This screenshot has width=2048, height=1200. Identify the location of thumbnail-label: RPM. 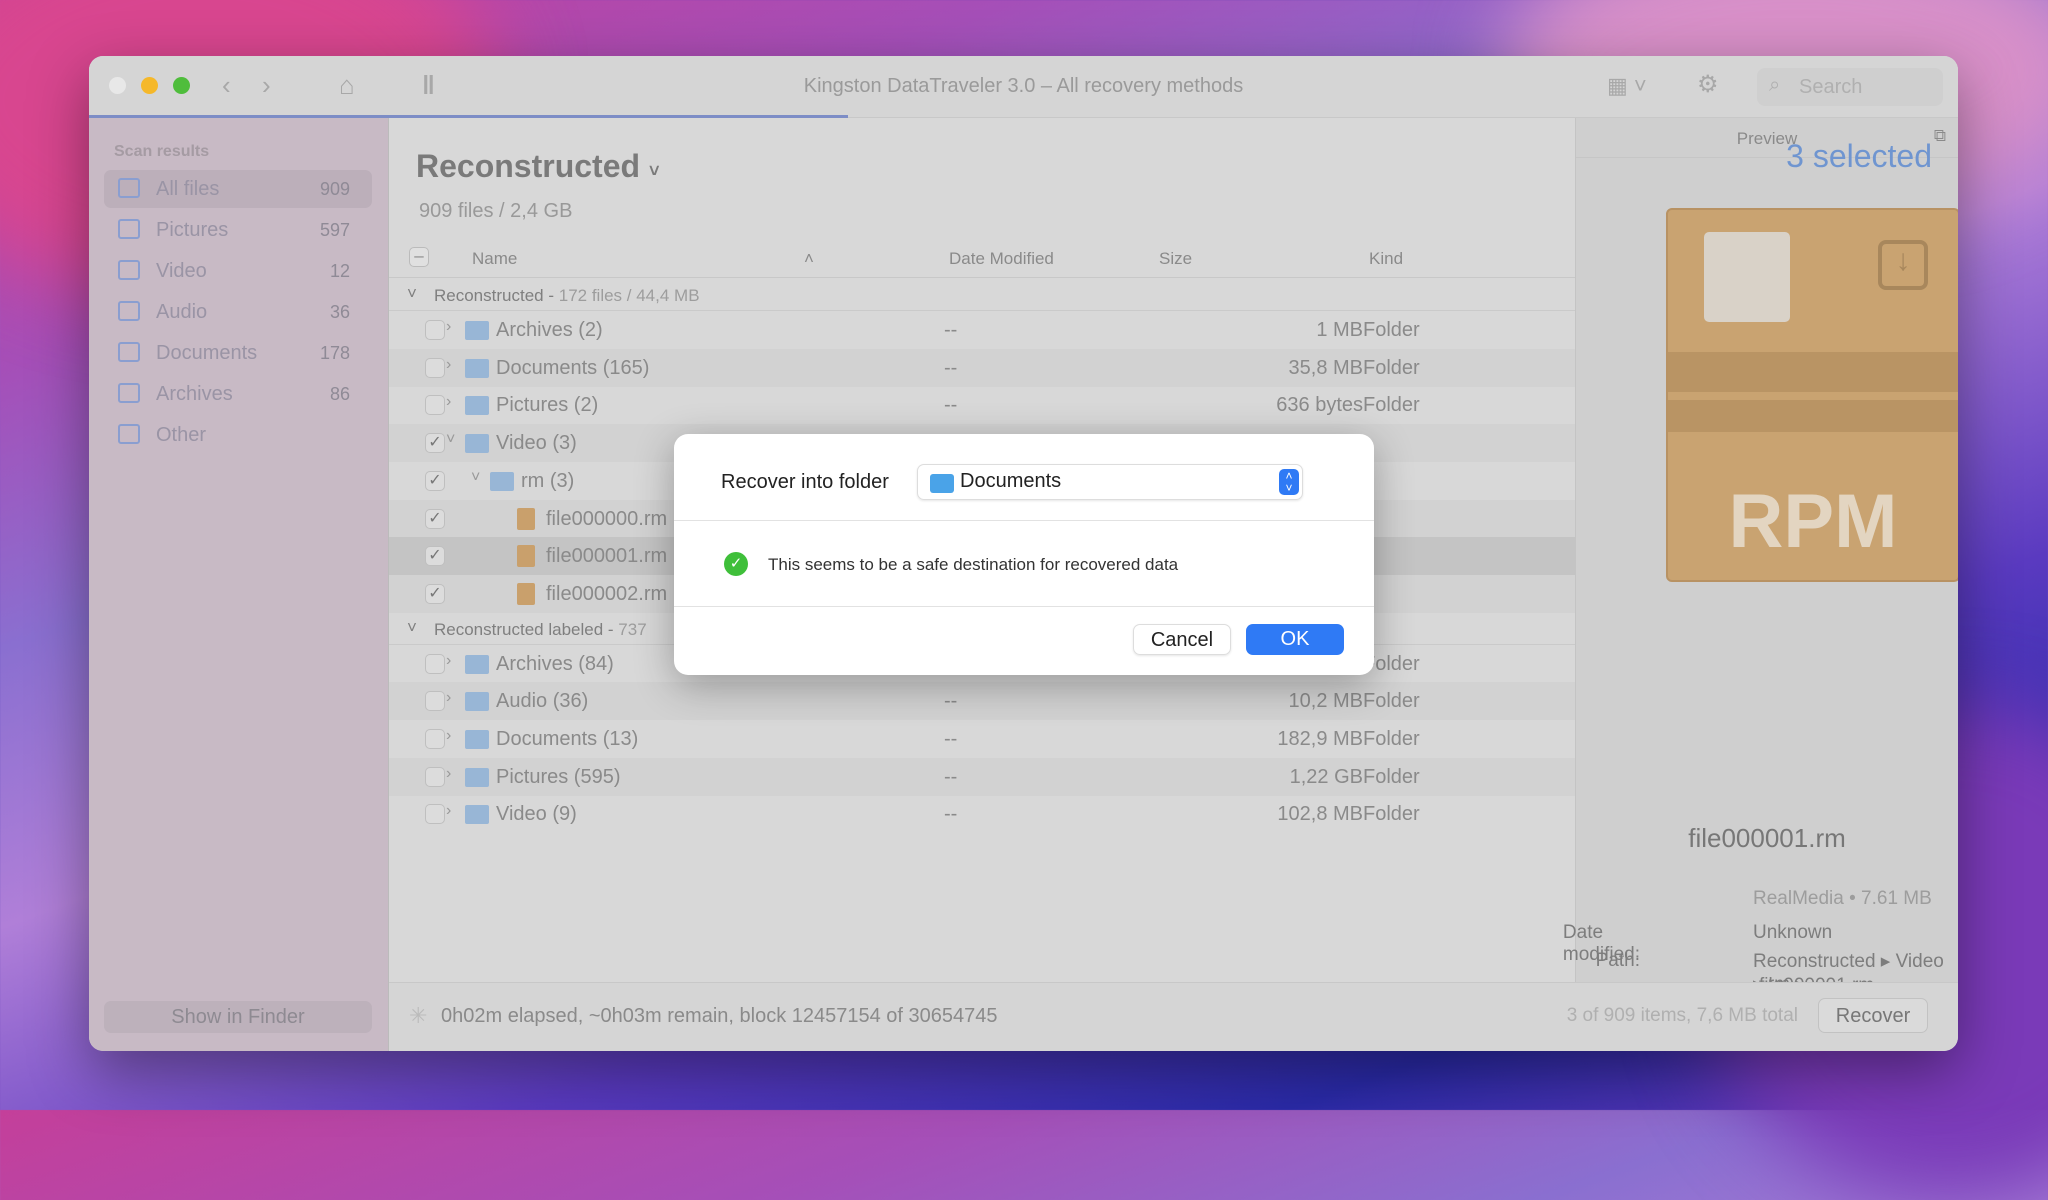
(1813, 521).